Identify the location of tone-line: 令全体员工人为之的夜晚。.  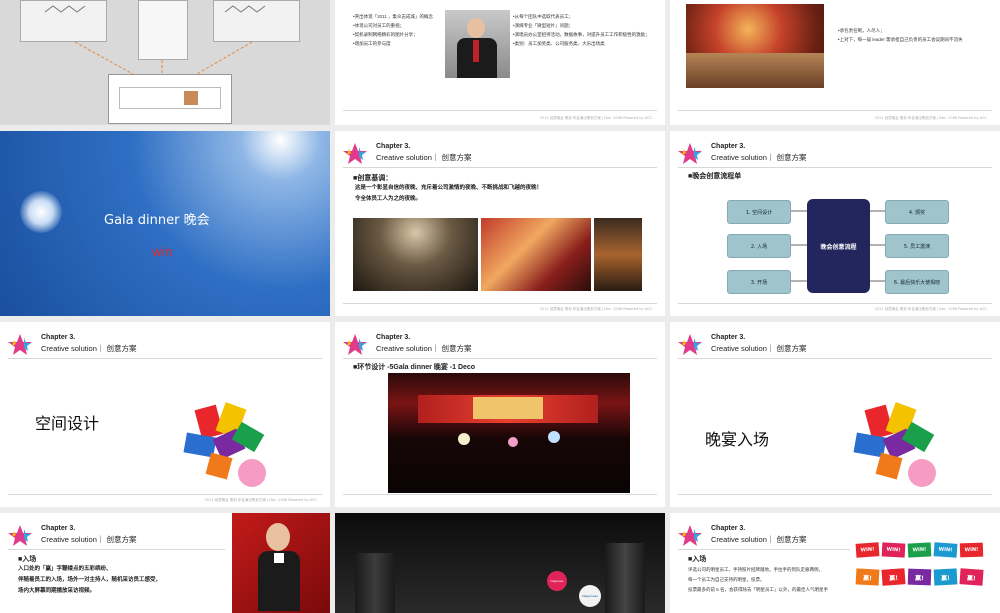
(388, 199).